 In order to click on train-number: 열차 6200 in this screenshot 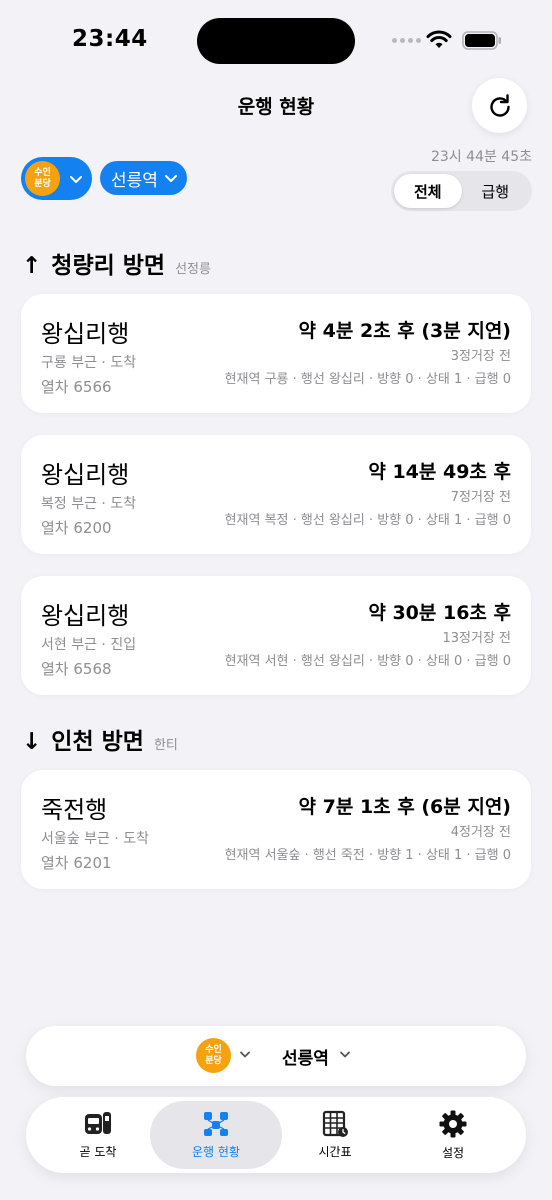, I will do `click(76, 528)`.